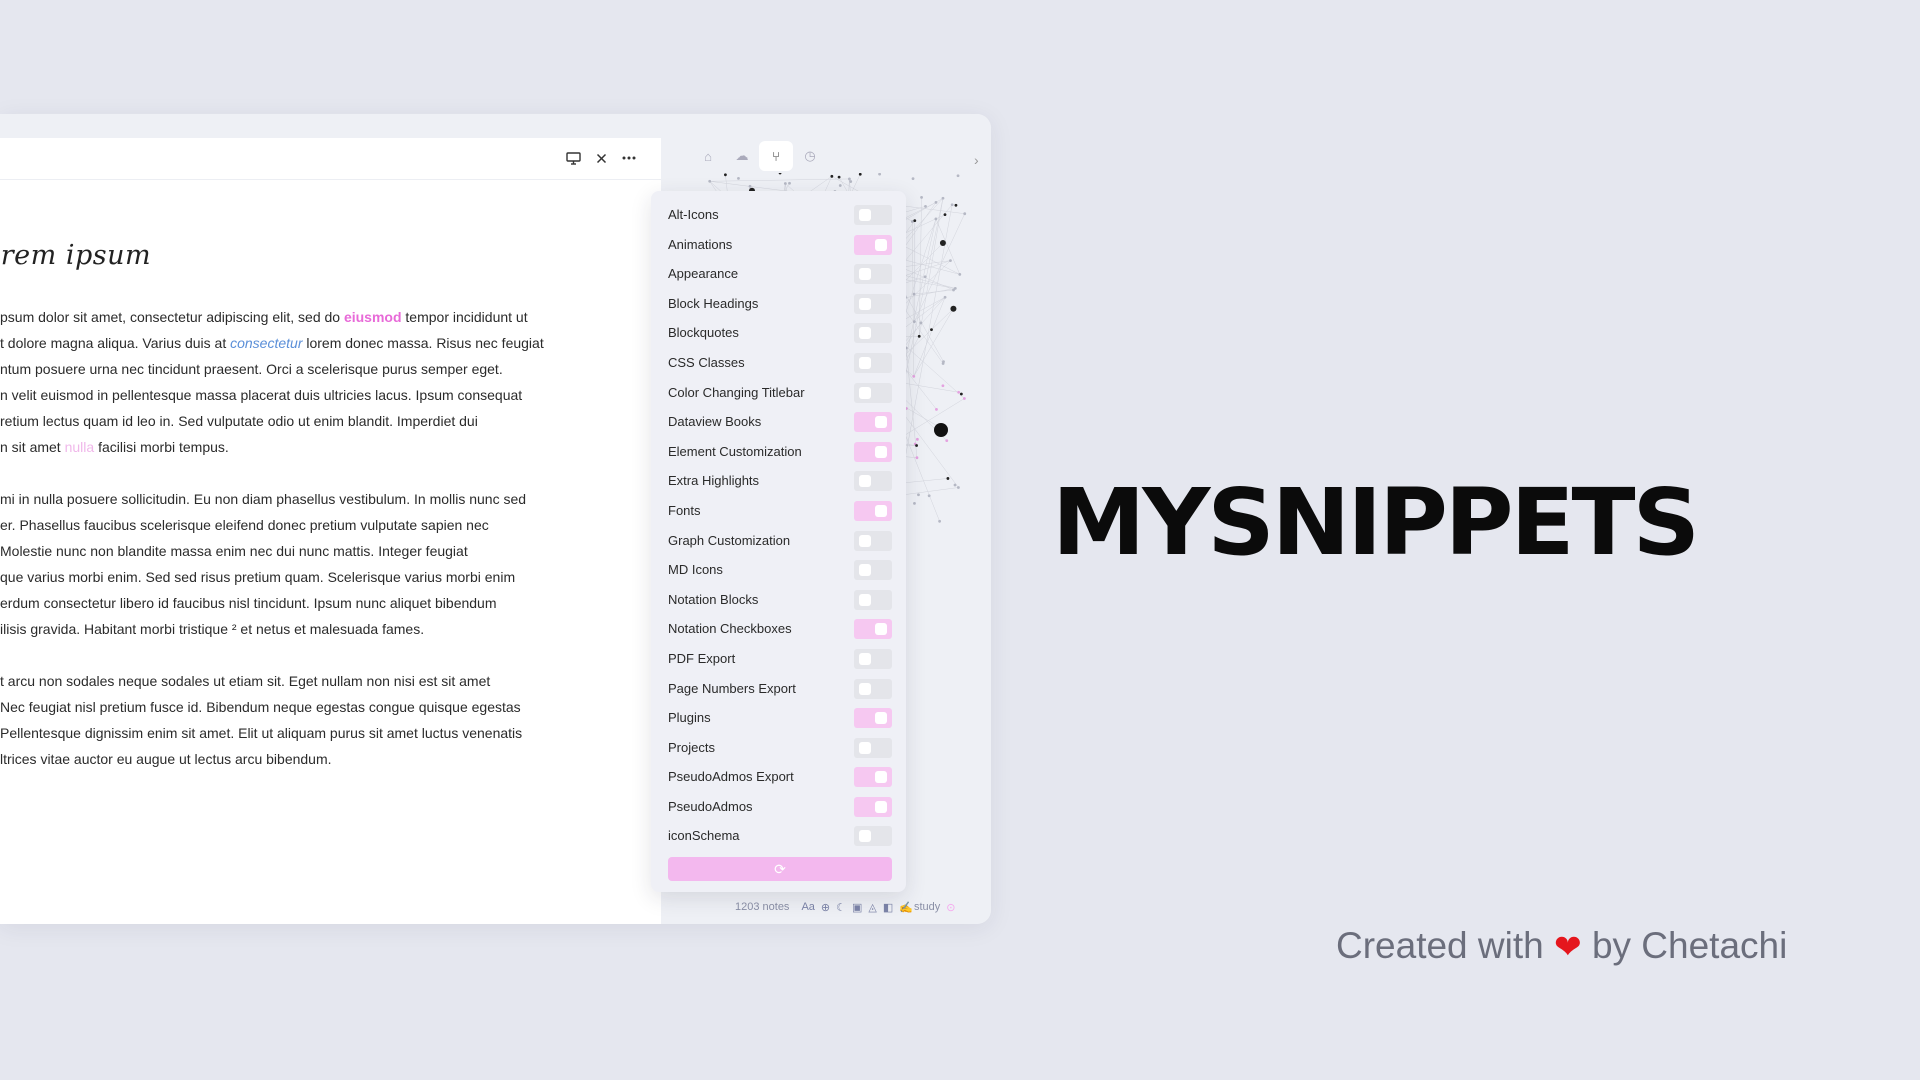 The width and height of the screenshot is (1920, 1080). Describe the element at coordinates (266, 343) in the screenshot. I see `highlighted-text: consectetur` at that location.